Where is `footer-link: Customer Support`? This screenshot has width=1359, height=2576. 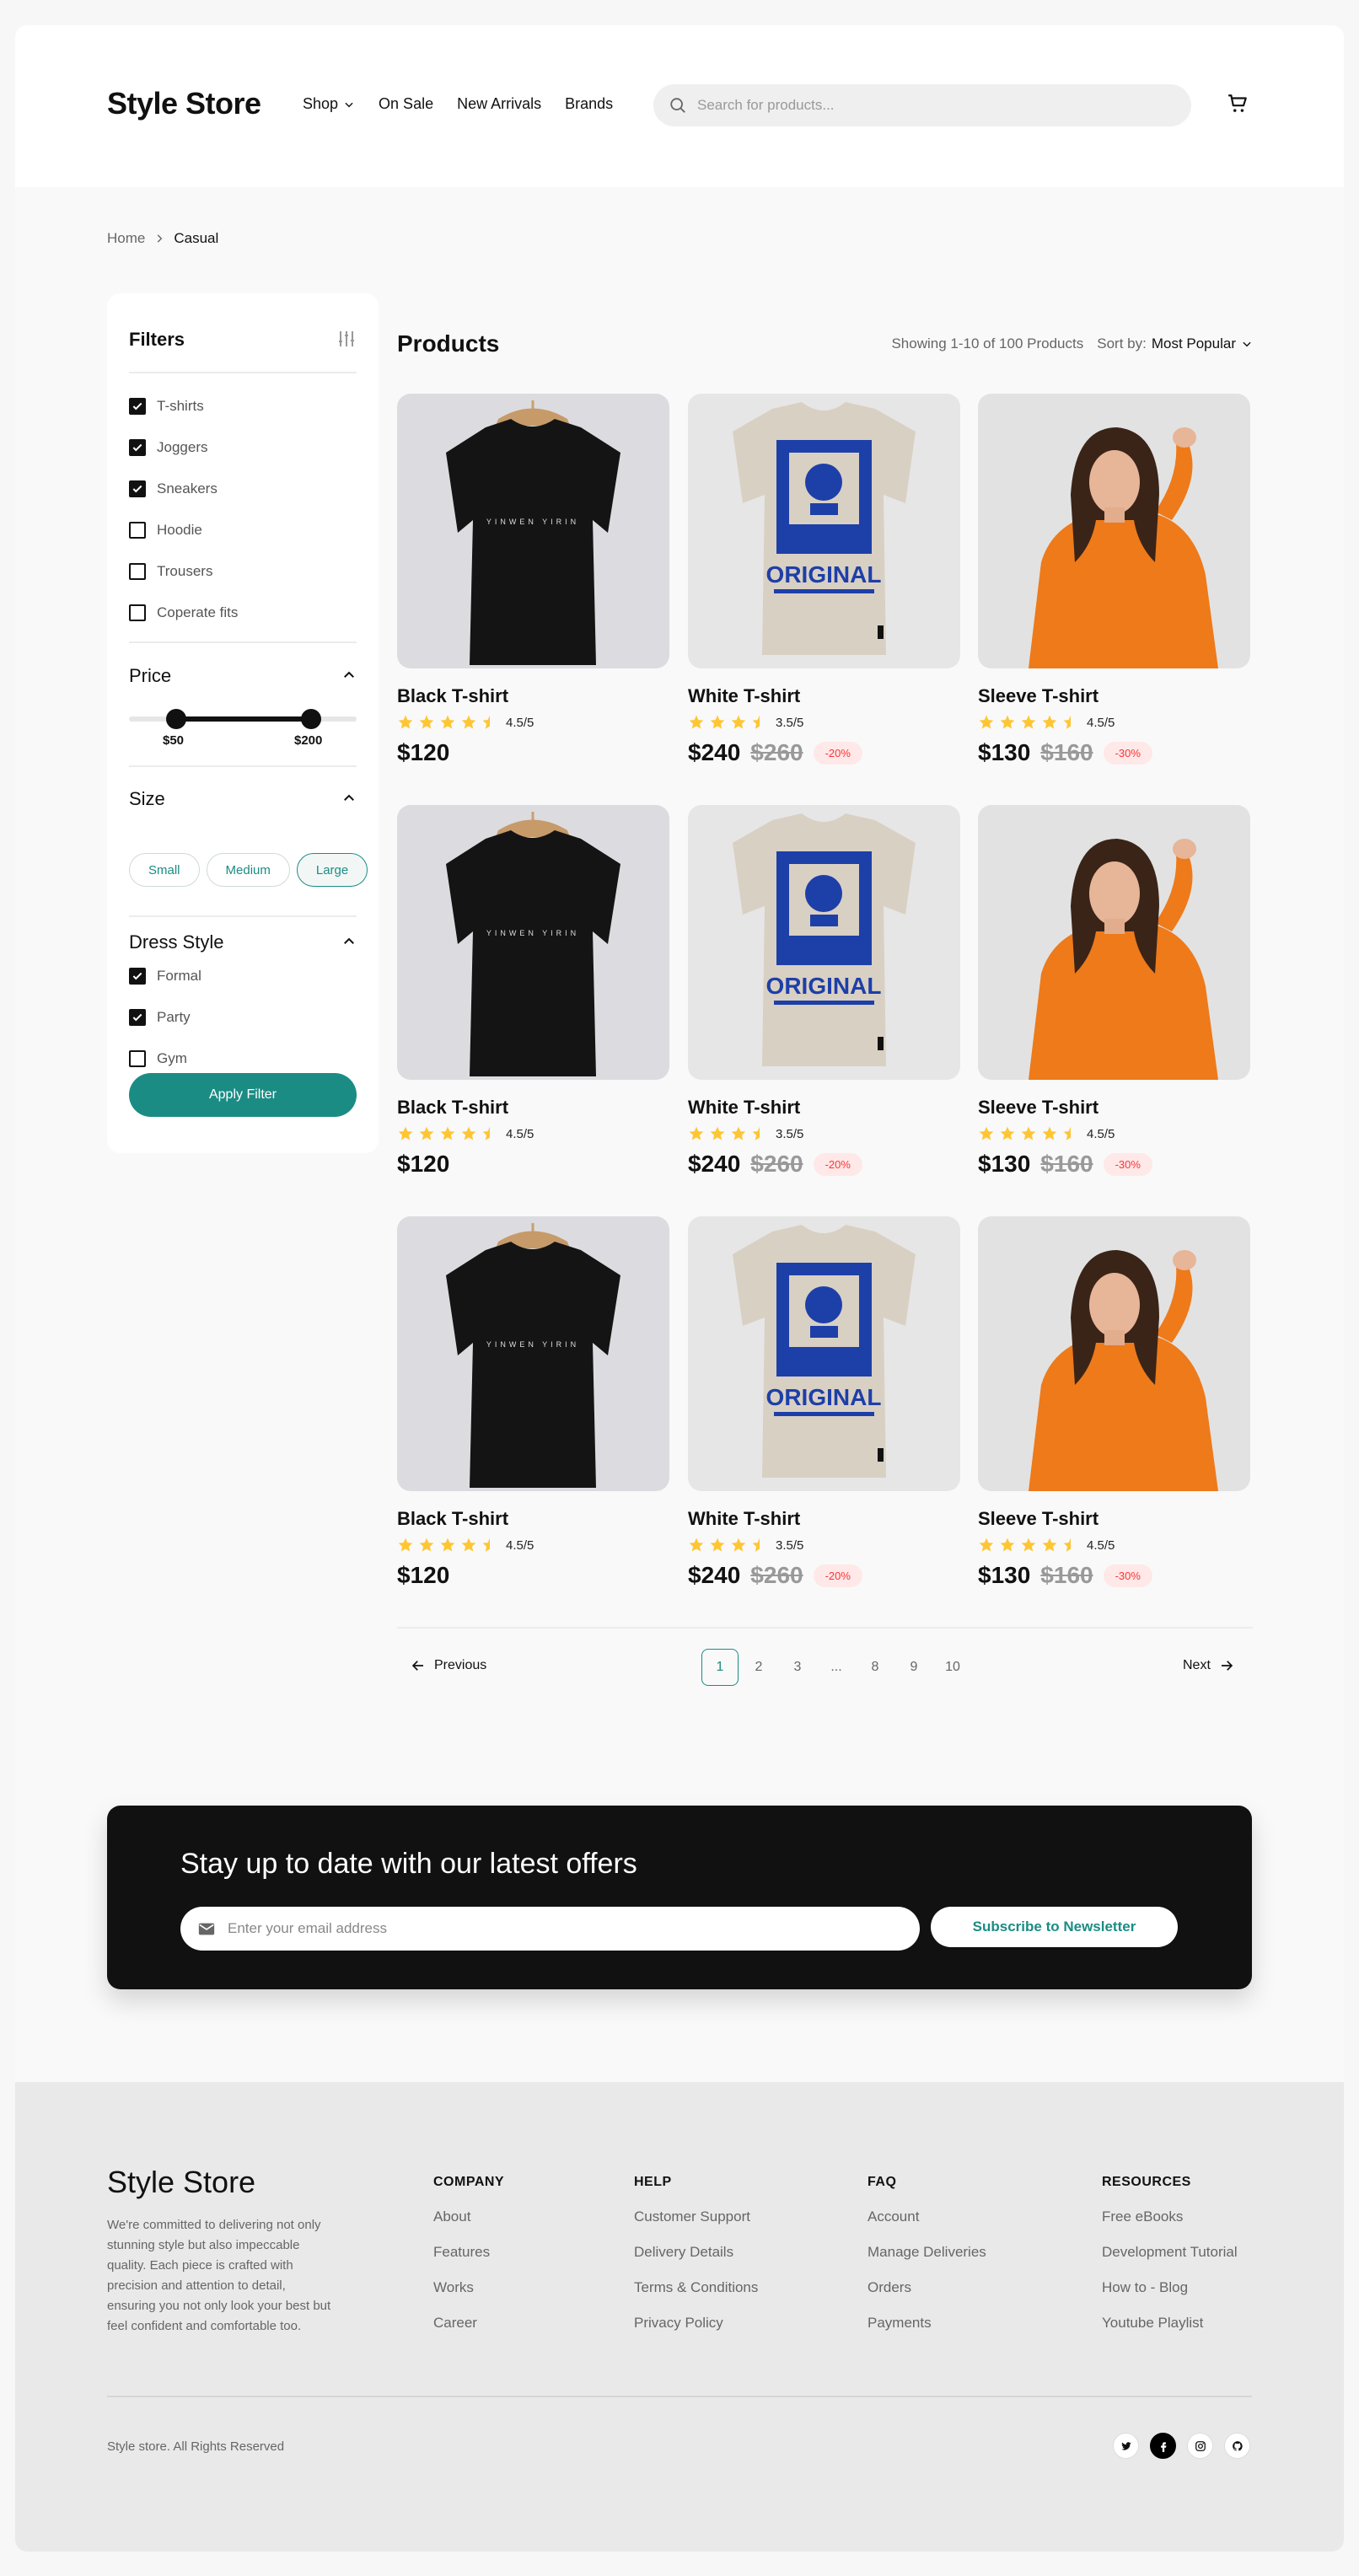
footer-link: Customer Support is located at coordinates (696, 2216).